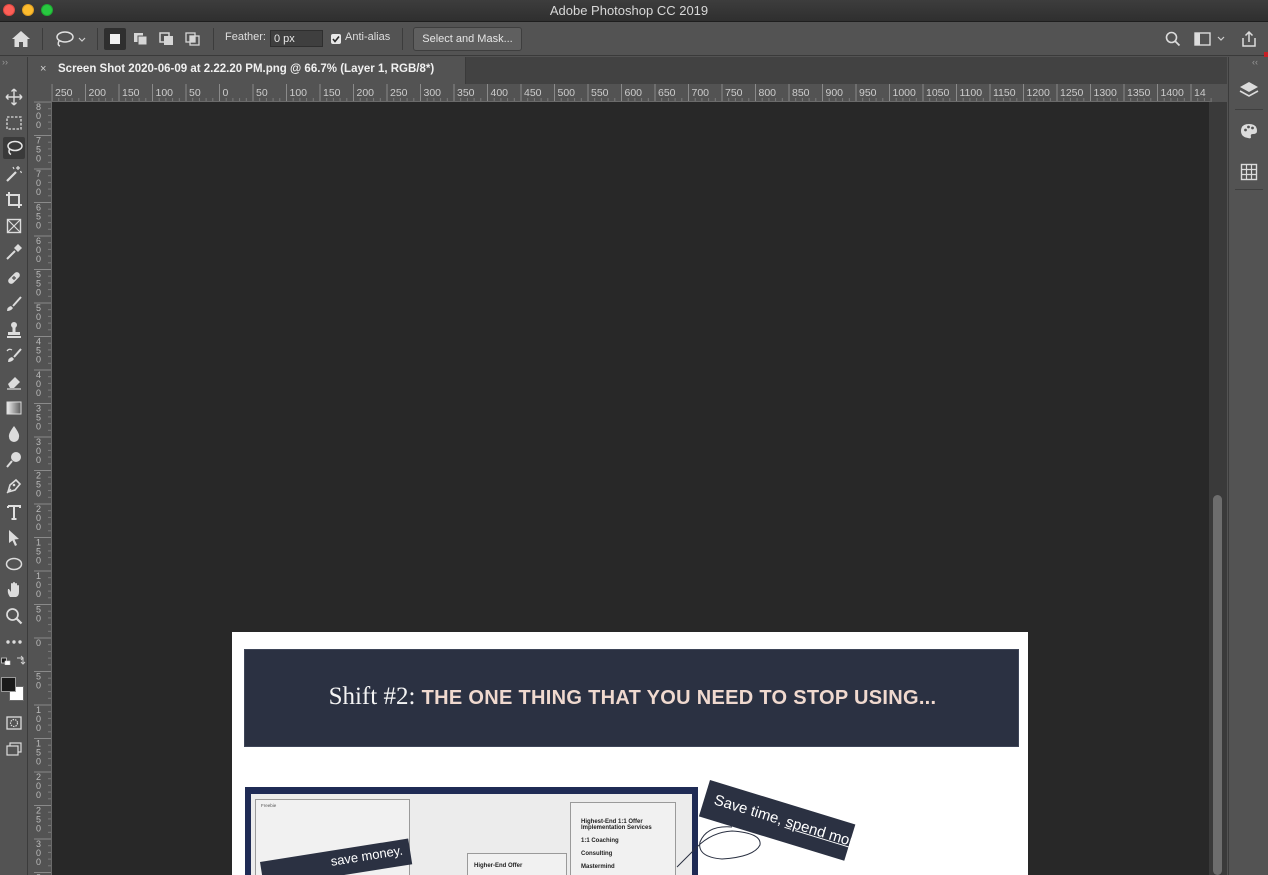  I want to click on anti-alias-checkbox, so click(336, 39).